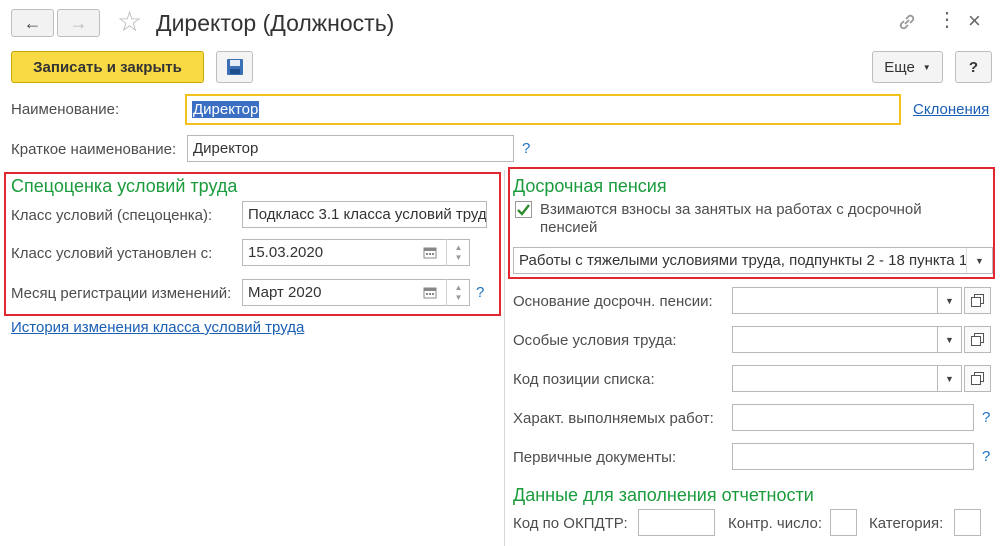 This screenshot has height=546, width=1000. I want to click on primary-docs-label: Первичные документы:, so click(595, 457).